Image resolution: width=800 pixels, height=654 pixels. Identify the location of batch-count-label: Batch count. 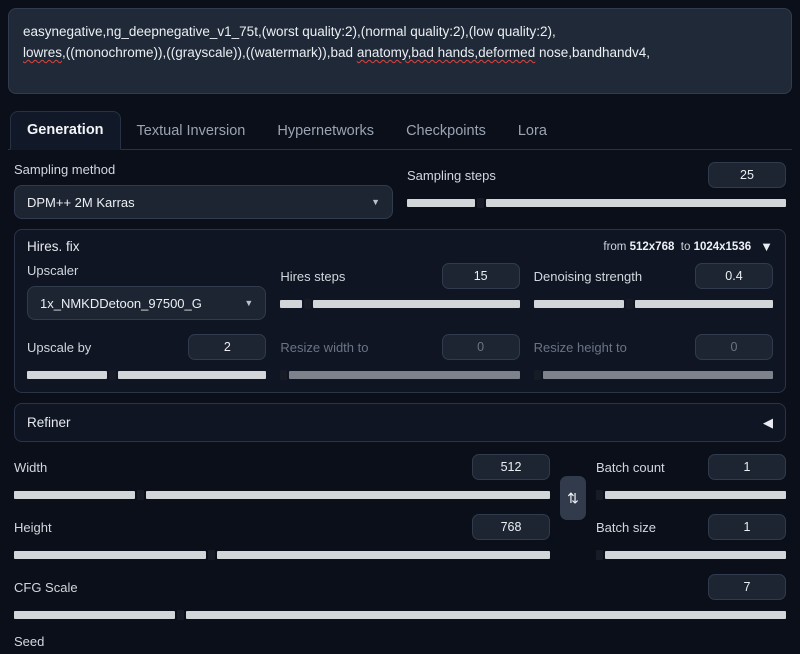
(630, 467).